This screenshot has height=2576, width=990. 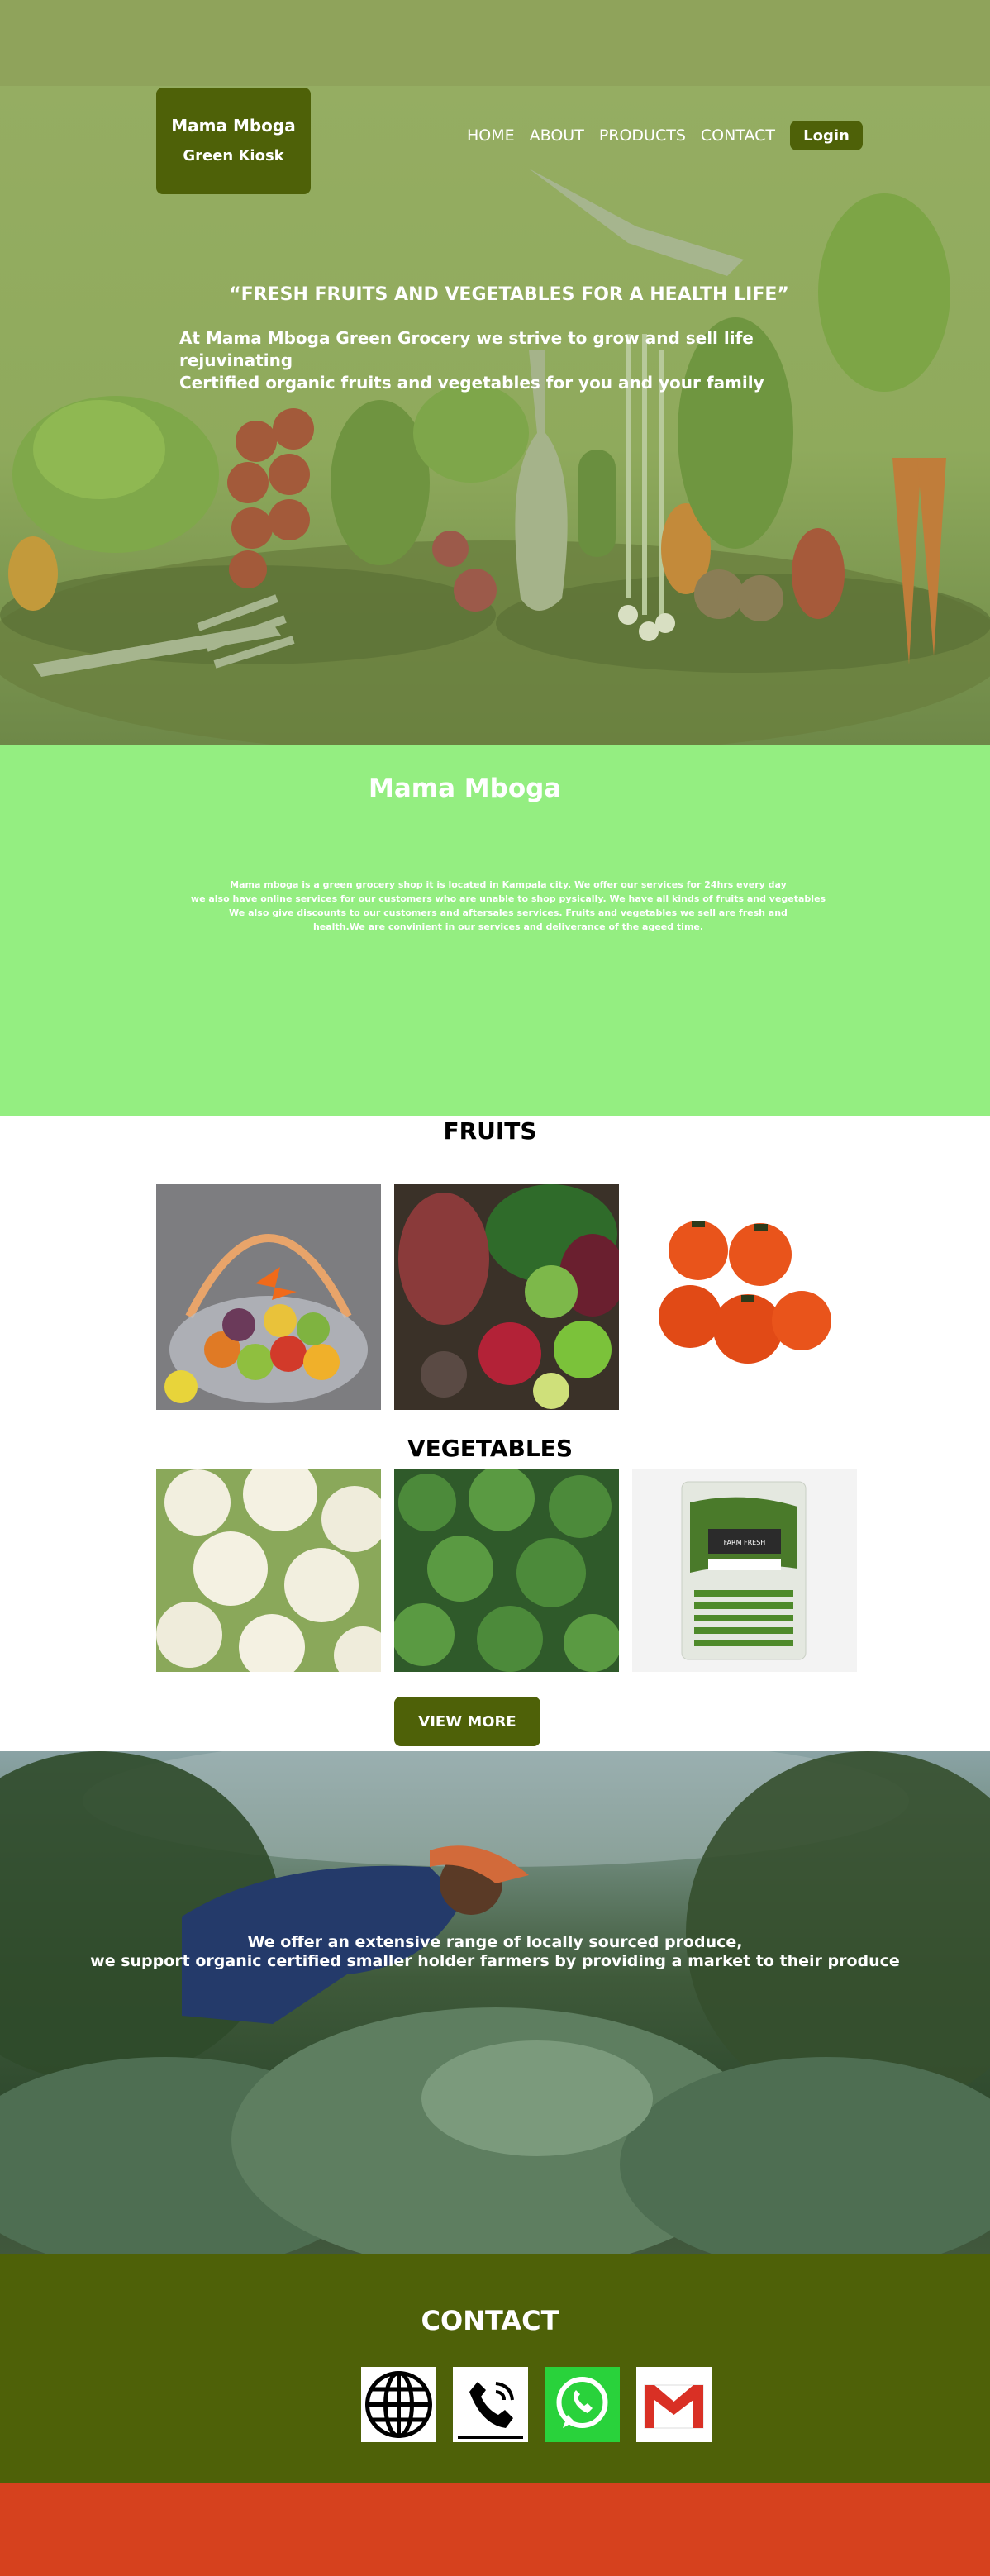 I want to click on nav-products-link: PRODUCTS, so click(x=642, y=136).